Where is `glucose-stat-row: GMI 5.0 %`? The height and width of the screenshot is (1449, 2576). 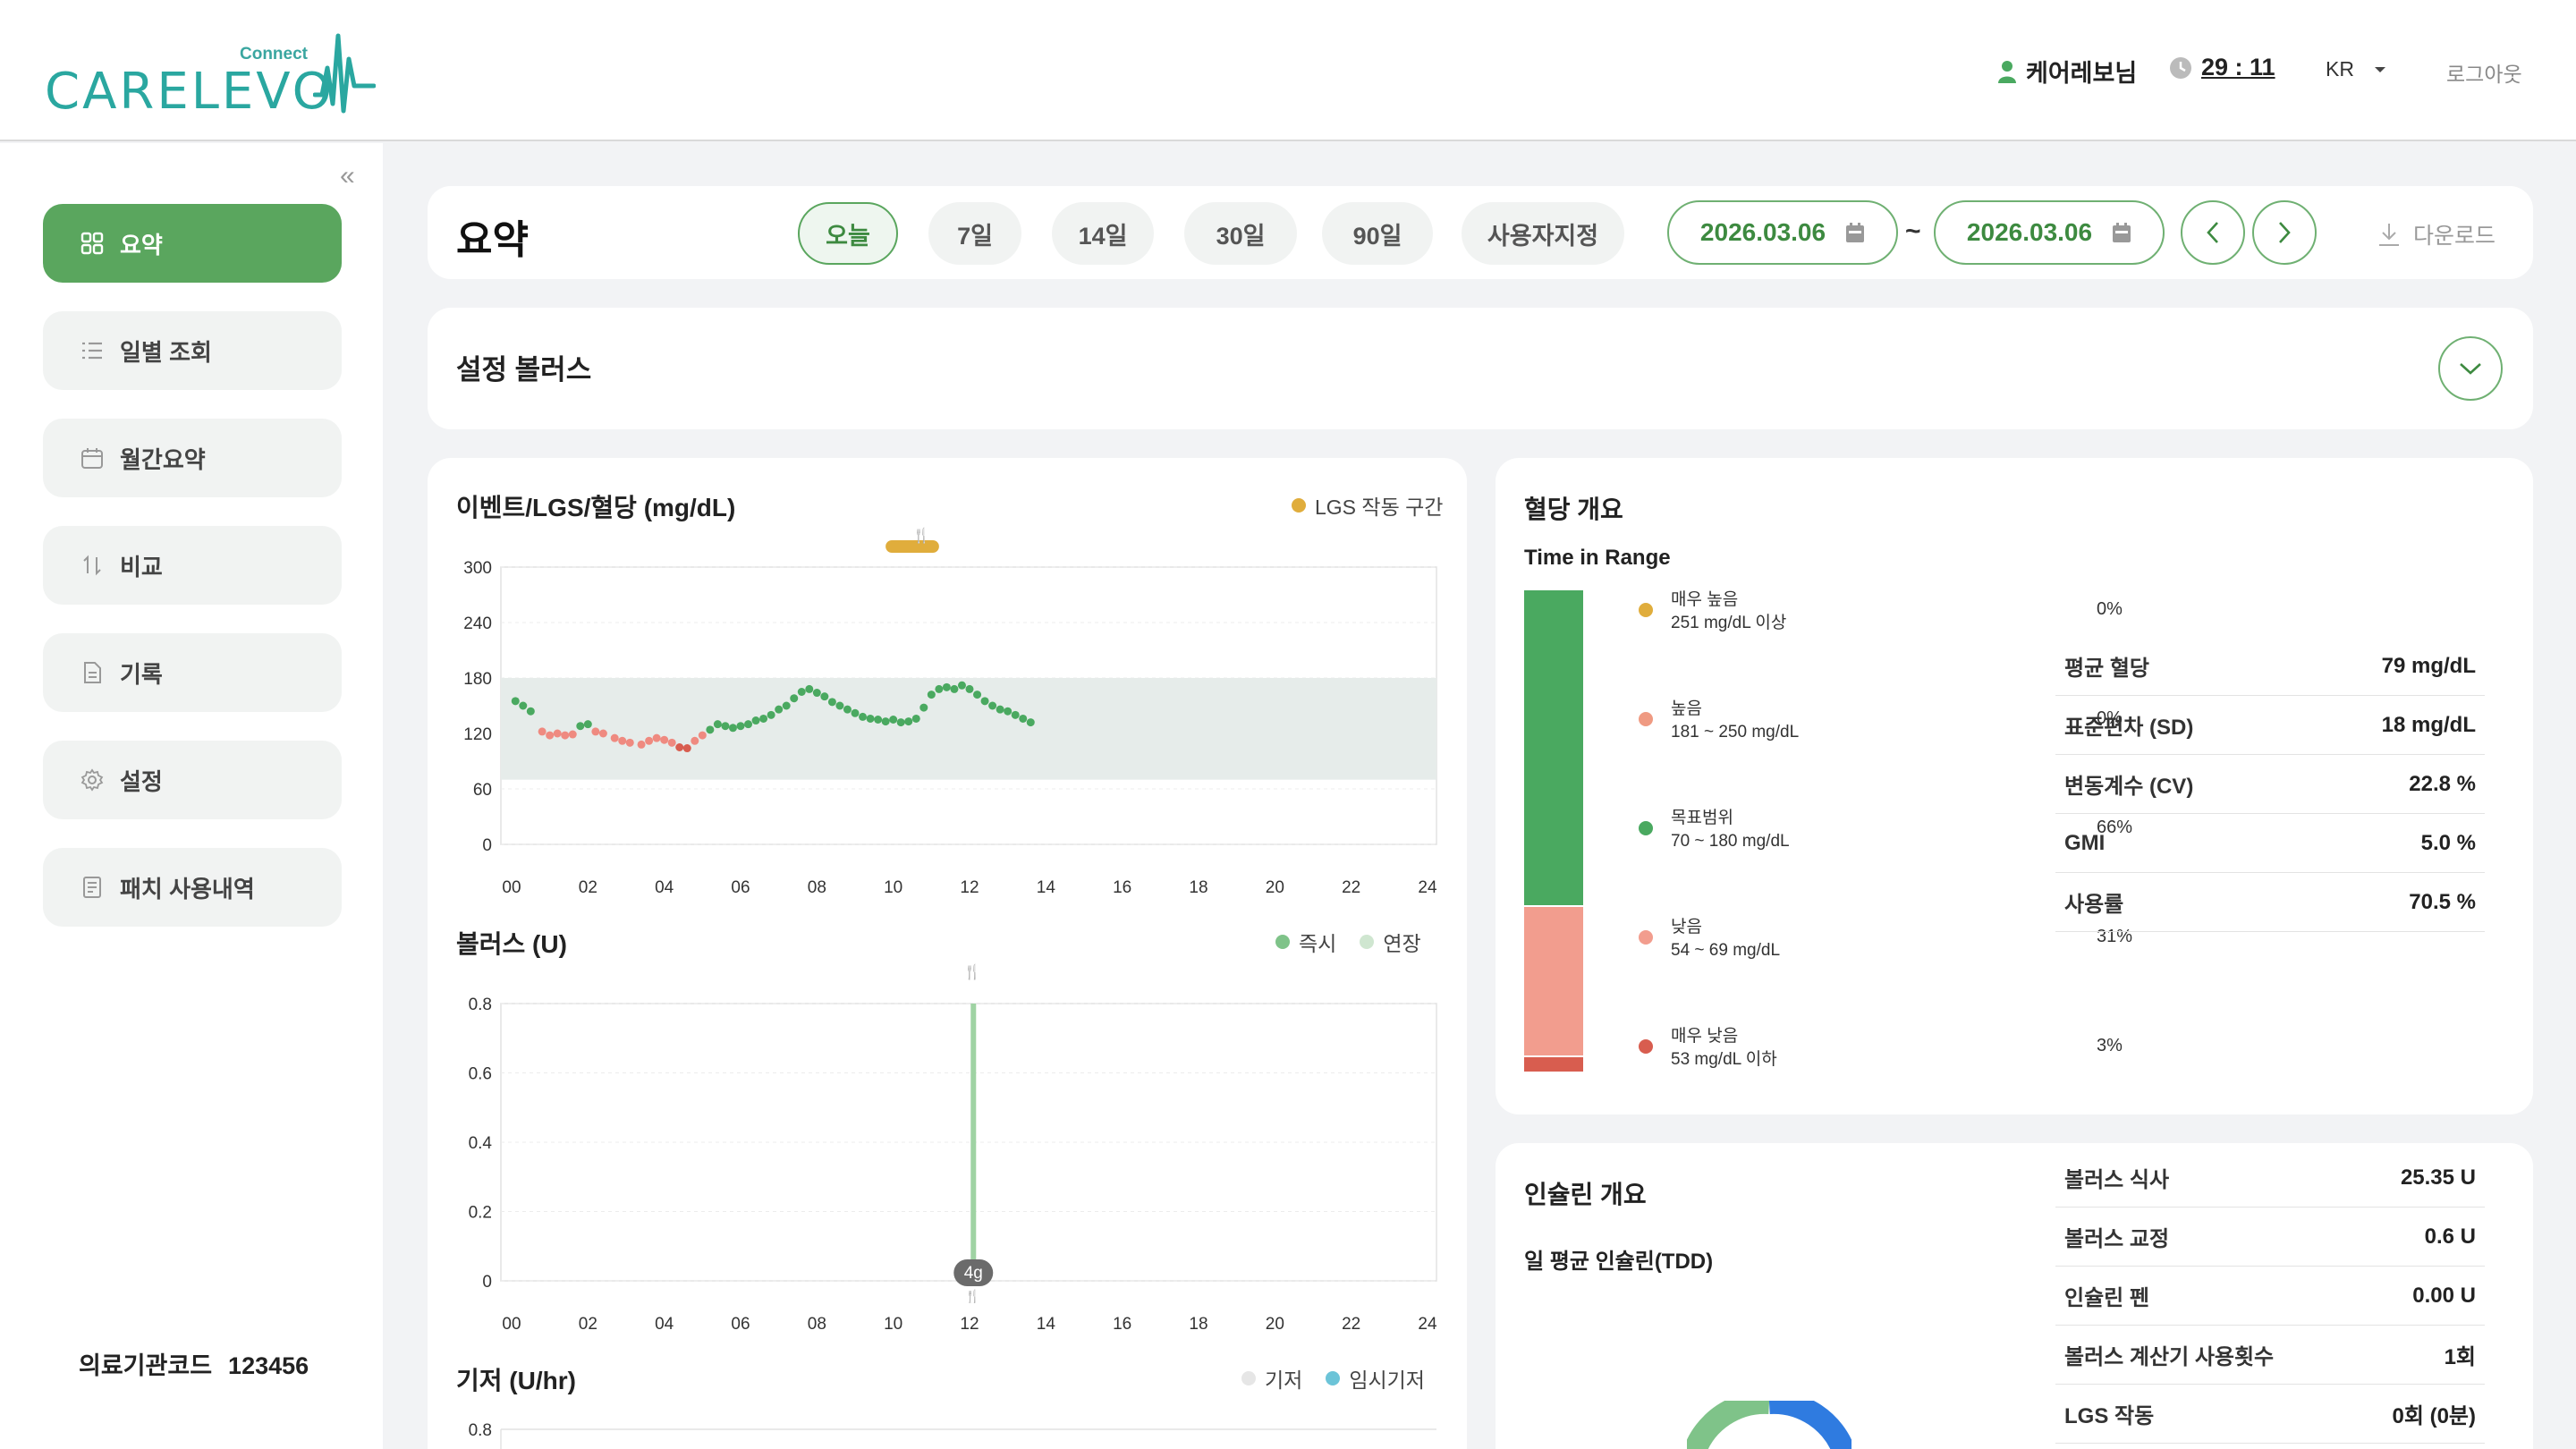
glucose-stat-row: GMI 5.0 % is located at coordinates (2270, 843).